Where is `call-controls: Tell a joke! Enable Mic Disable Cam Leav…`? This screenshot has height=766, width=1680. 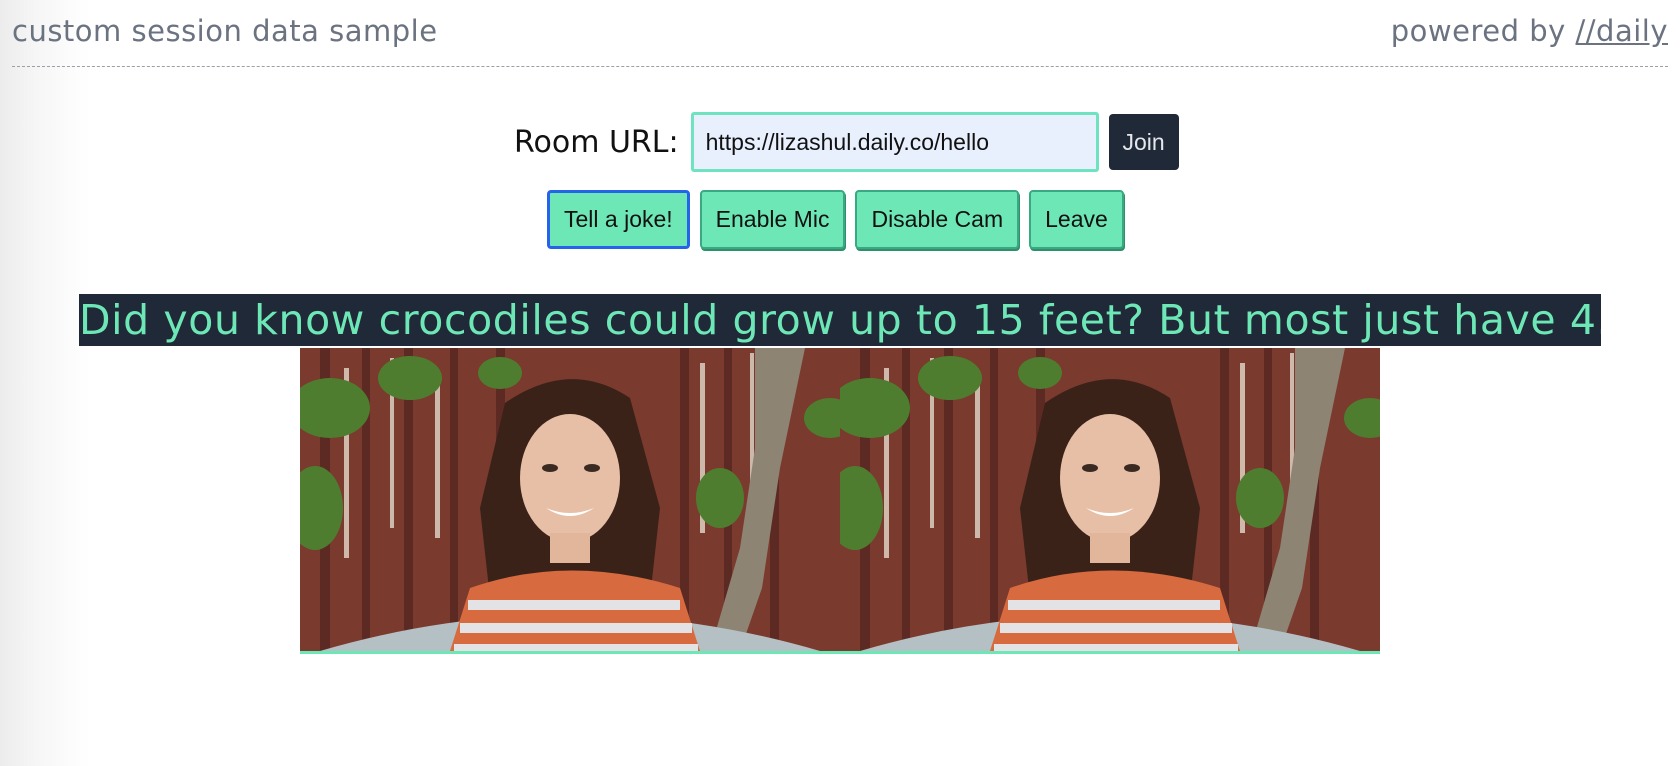
call-controls: Tell a joke! Enable Mic Disable Cam Leav… is located at coordinates (835, 219).